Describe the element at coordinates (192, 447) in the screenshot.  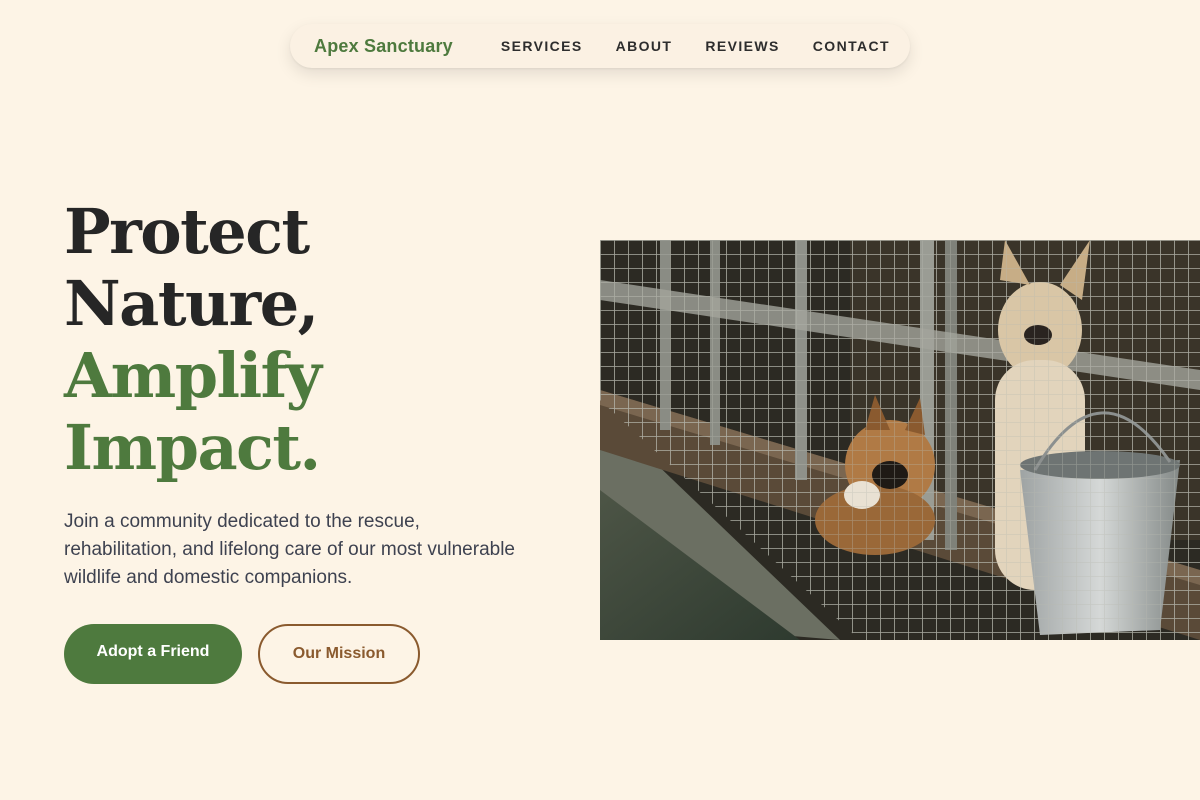
I see `hero-title-line-4: Impact.` at that location.